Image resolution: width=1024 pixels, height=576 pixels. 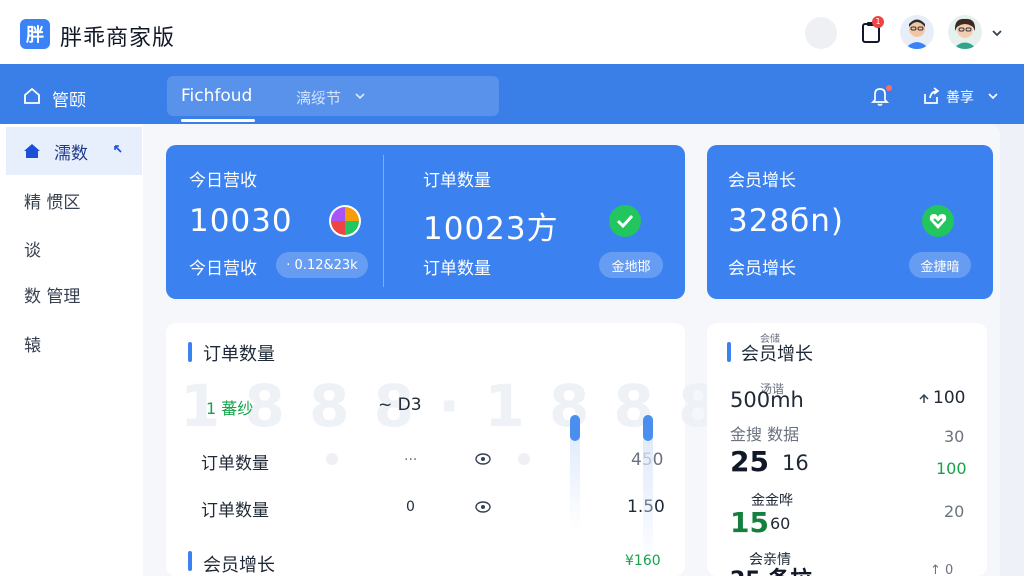 I want to click on sidebar-item-label: 谈, so click(x=32, y=250).